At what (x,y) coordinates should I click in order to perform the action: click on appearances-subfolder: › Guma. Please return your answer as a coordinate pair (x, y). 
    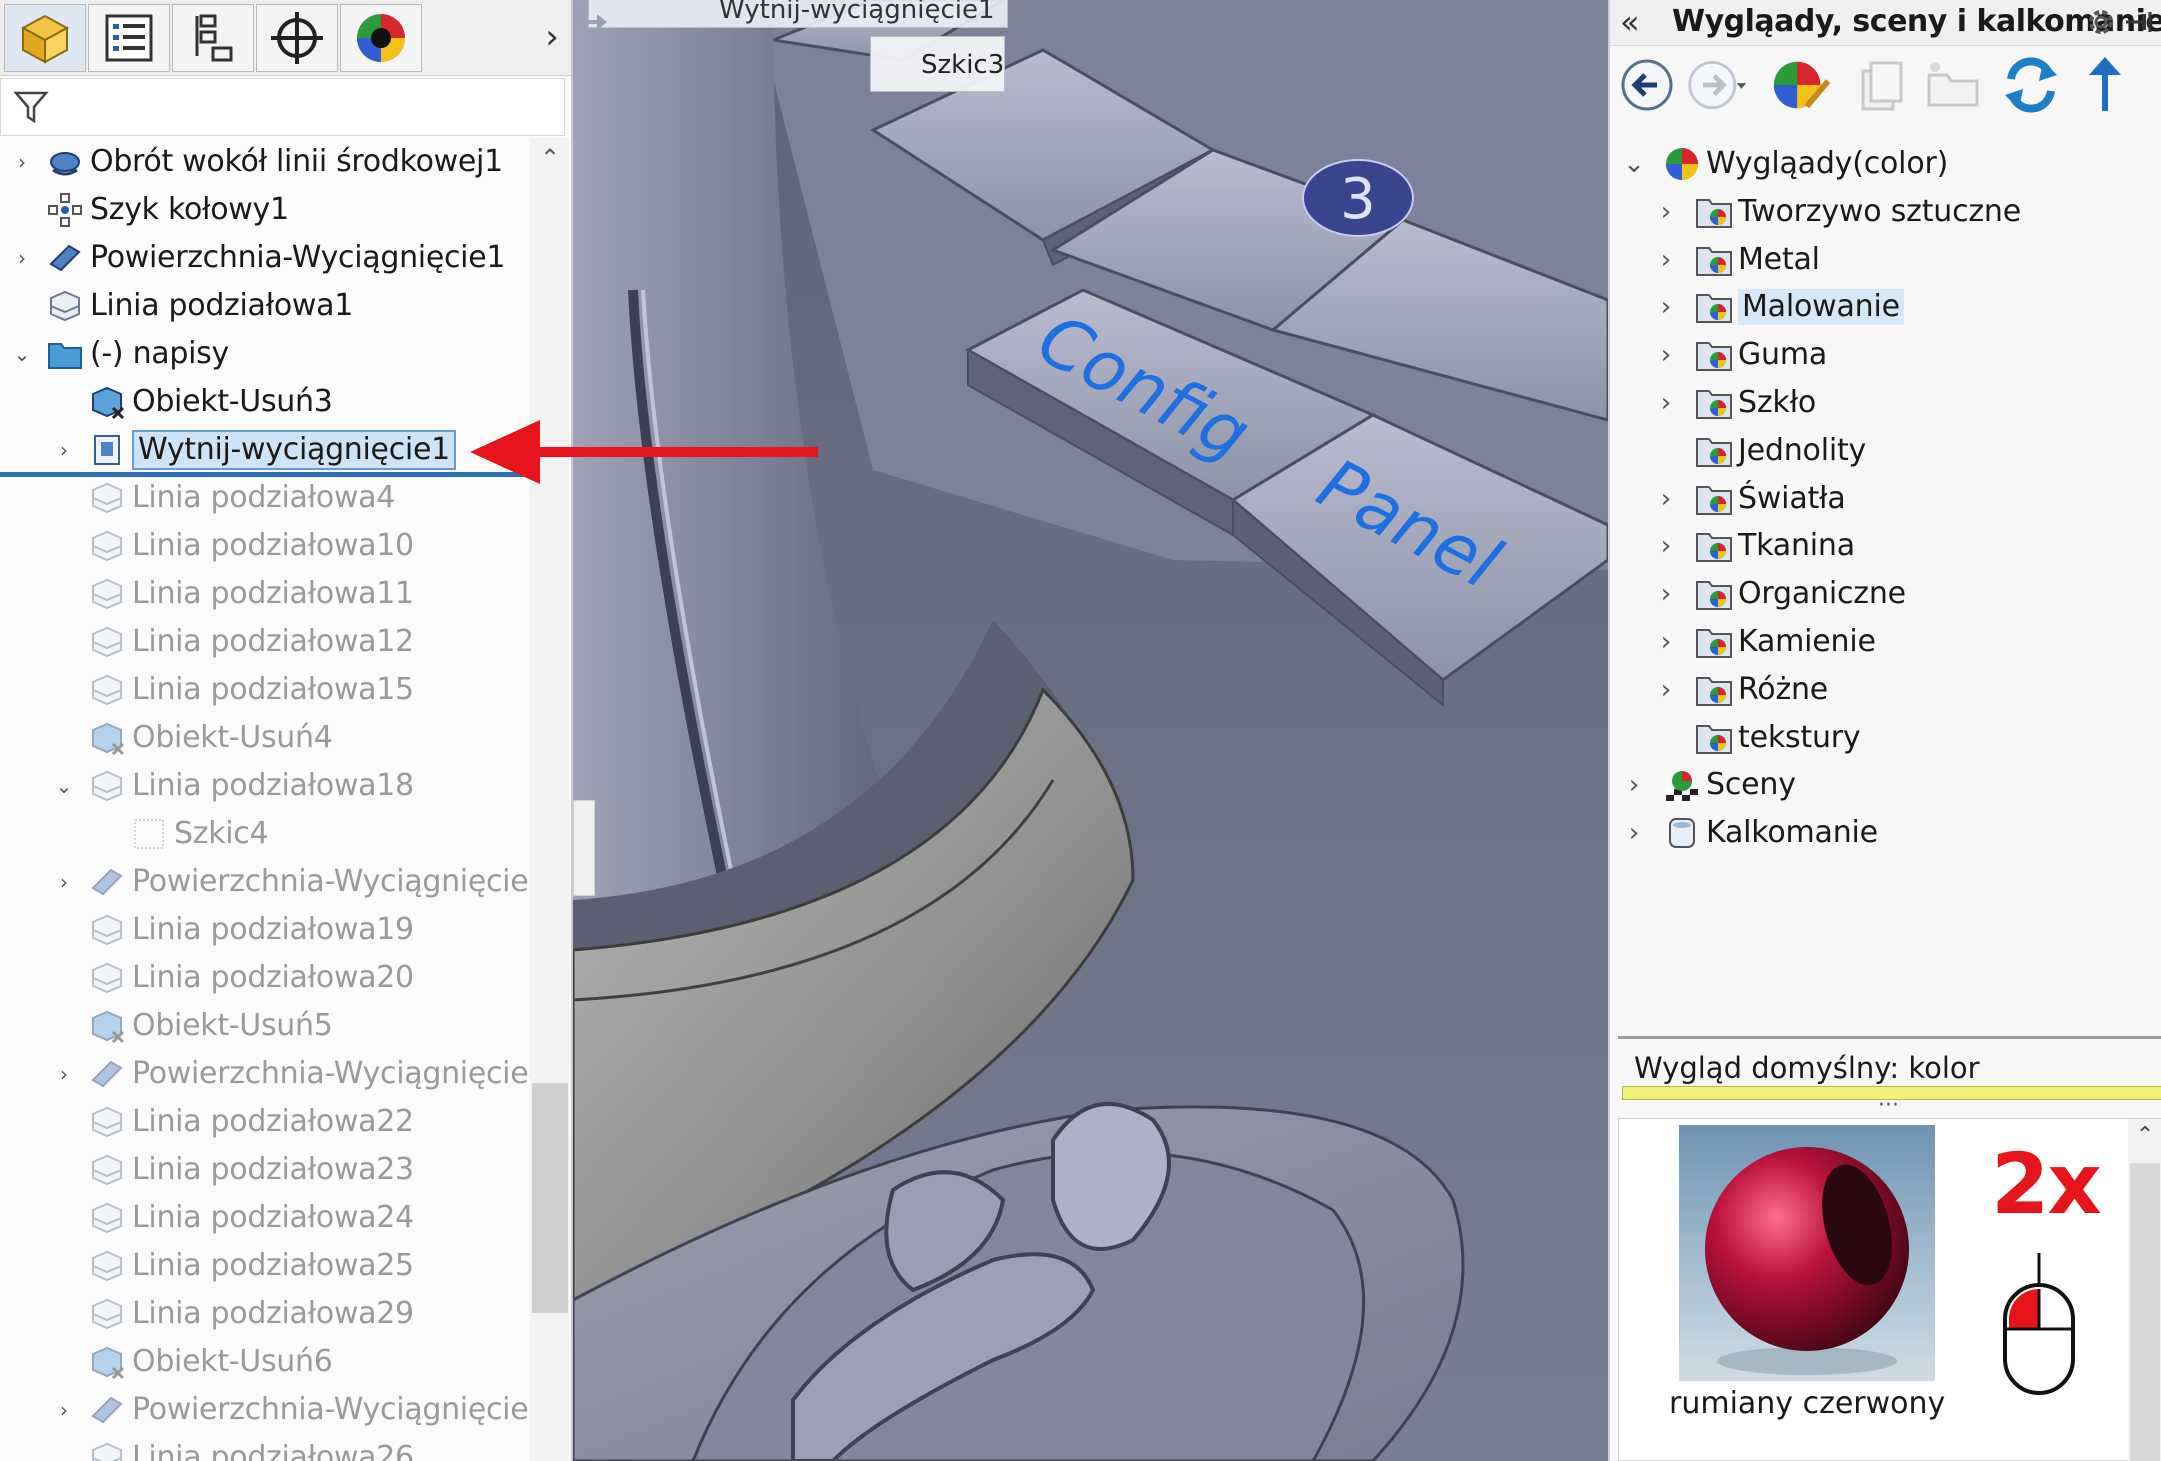
    Looking at the image, I should click on (1885, 355).